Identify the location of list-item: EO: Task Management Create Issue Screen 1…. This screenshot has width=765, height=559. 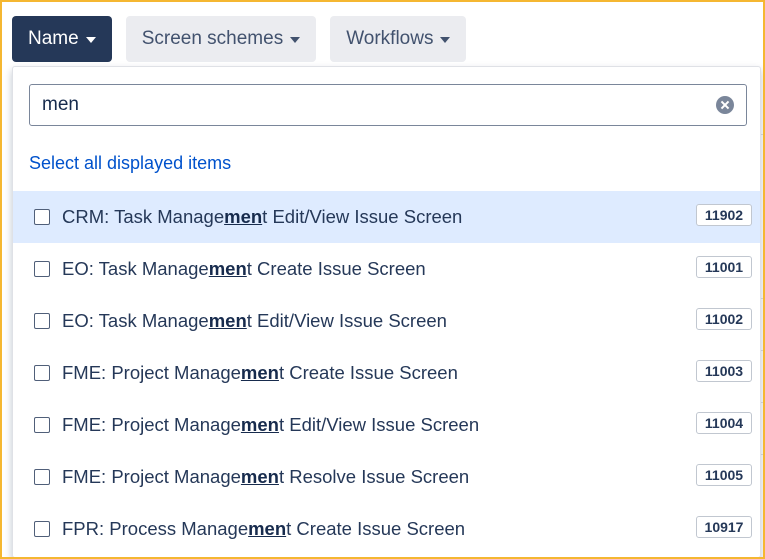
(386, 269).